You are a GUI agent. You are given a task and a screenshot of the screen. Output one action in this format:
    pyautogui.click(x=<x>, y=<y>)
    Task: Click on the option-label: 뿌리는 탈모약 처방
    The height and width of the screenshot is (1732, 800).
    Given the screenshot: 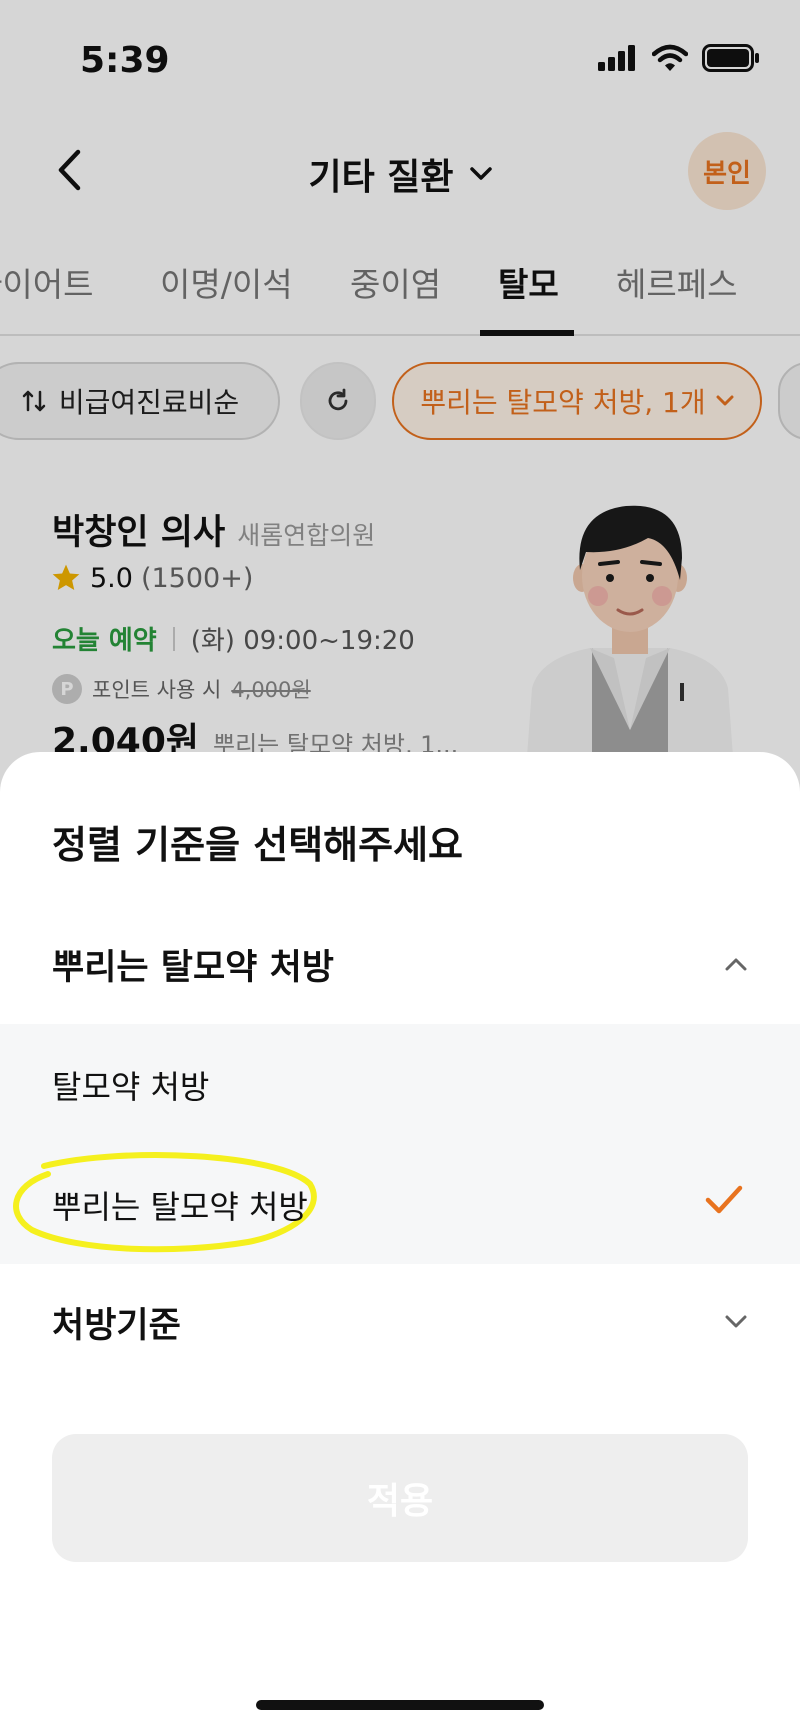 What is the action you would take?
    pyautogui.click(x=180, y=1207)
    